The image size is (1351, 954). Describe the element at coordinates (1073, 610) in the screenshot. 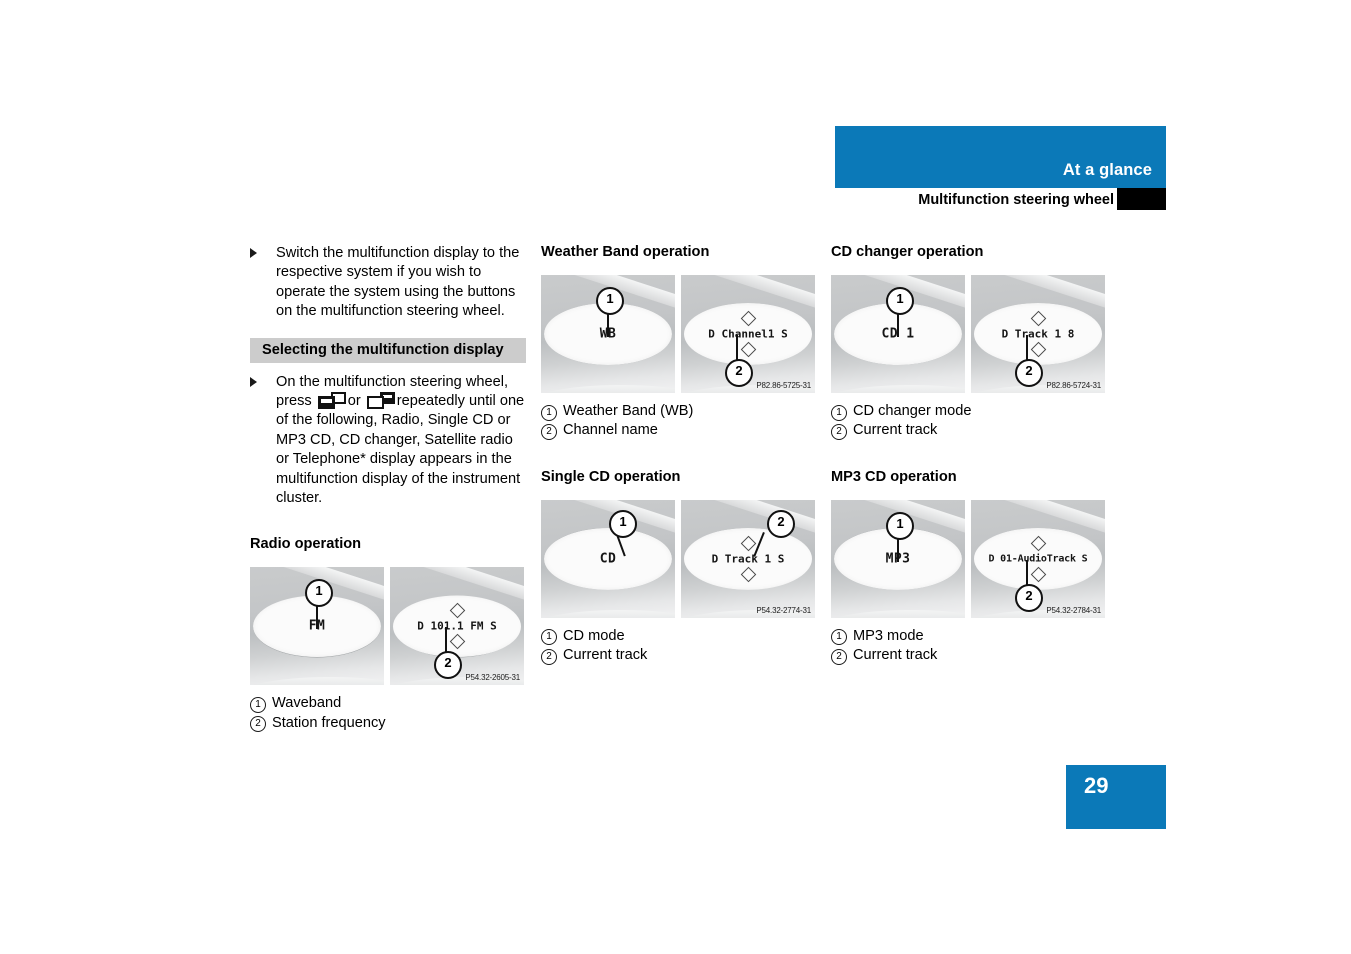

I see `photo-id-label: P54.32-2784-31` at that location.